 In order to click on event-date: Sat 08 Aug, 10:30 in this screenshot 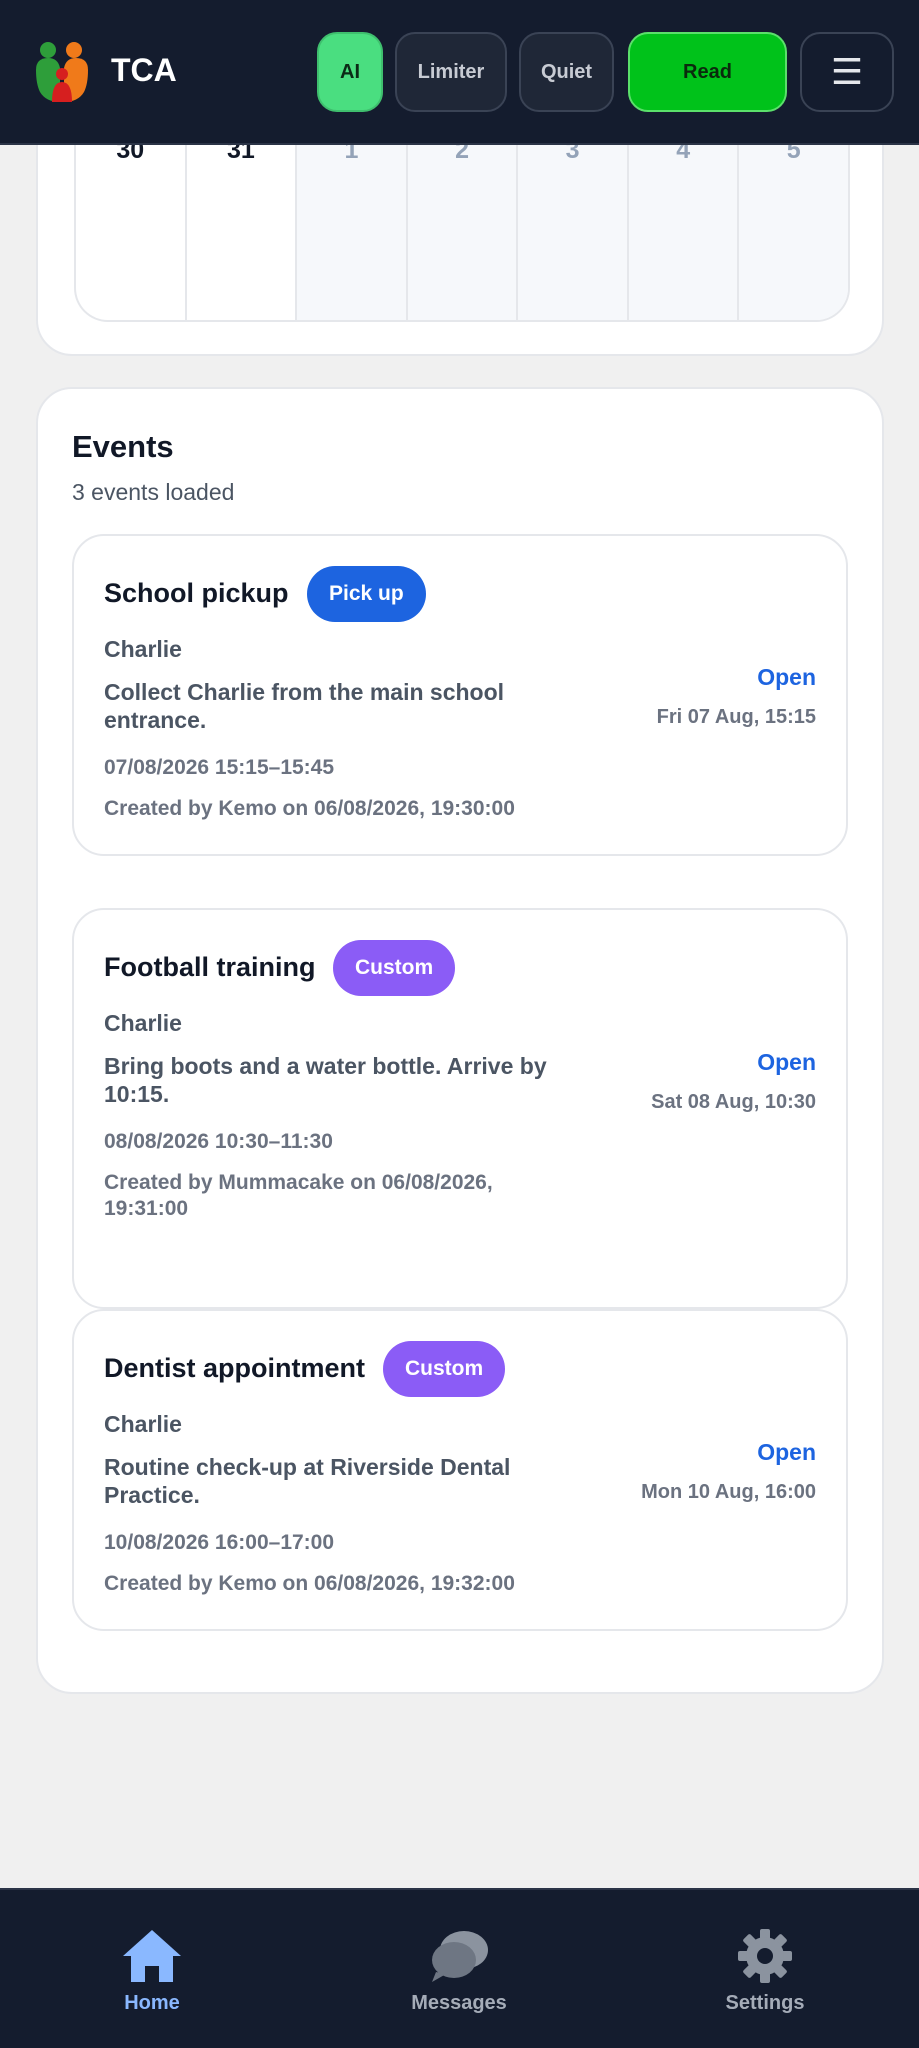, I will do `click(733, 1102)`.